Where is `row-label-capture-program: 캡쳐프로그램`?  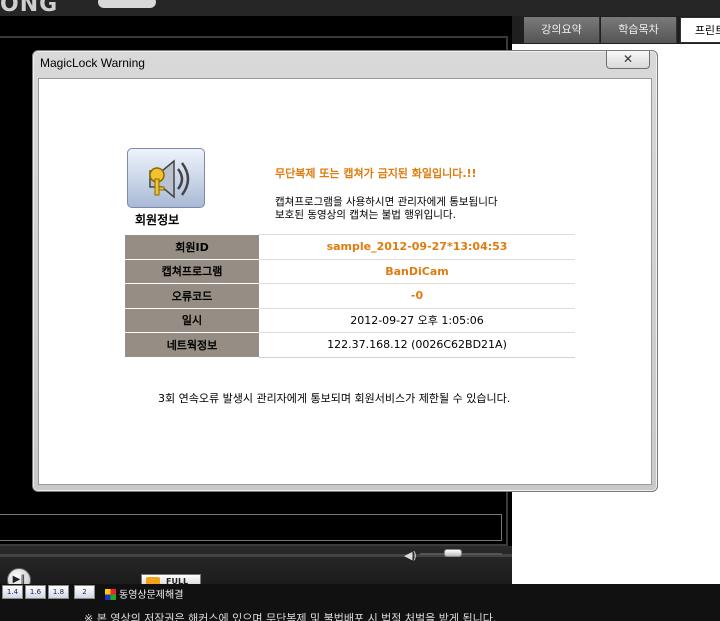
row-label-capture-program: 캡쳐프로그램 is located at coordinates (192, 271).